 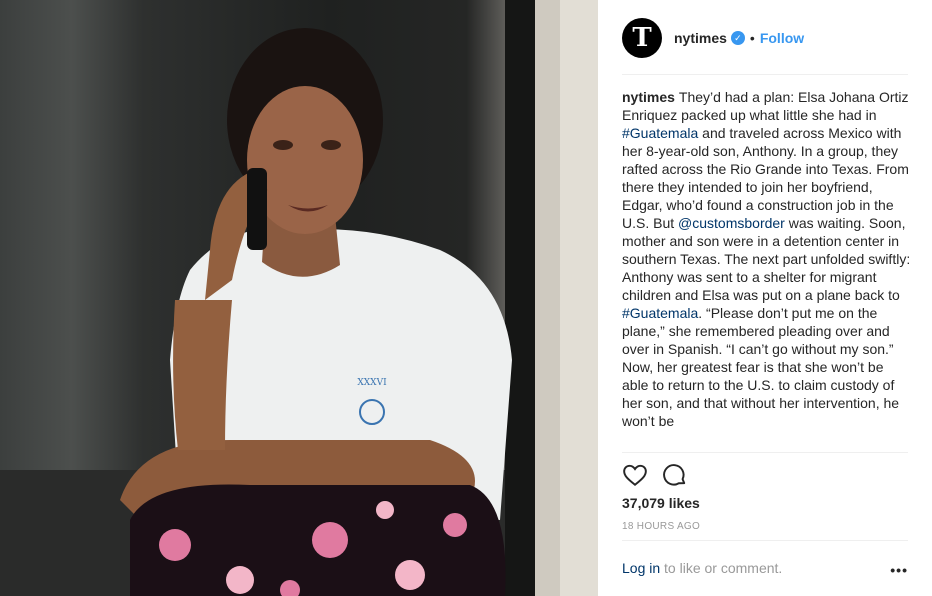 What do you see at coordinates (737, 38) in the screenshot?
I see `verified-badge-icon: ✓` at bounding box center [737, 38].